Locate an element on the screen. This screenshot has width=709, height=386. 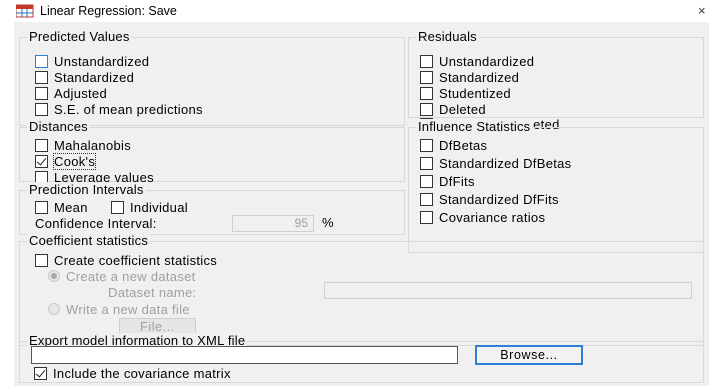
pi-mean-option: Mean is located at coordinates (61, 207).